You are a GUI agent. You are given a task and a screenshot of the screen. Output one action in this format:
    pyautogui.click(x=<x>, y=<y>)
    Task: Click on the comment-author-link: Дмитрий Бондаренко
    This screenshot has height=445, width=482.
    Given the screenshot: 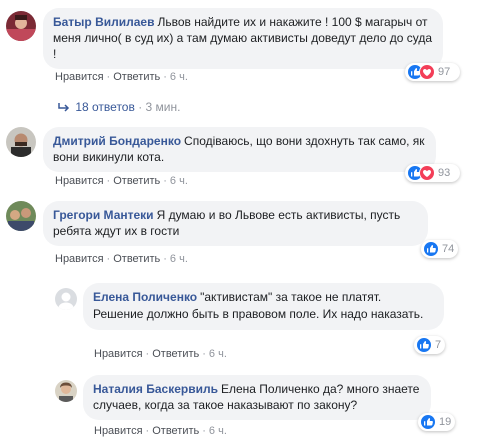 What is the action you would take?
    pyautogui.click(x=117, y=141)
    